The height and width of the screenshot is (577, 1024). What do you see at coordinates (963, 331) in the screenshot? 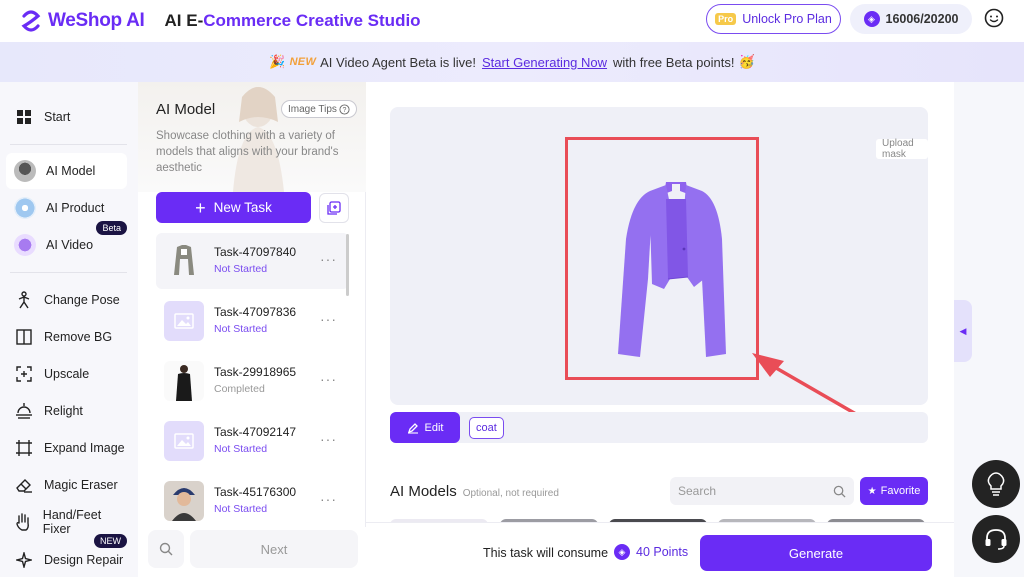
I see `collapse-panel-toggle: ◀` at bounding box center [963, 331].